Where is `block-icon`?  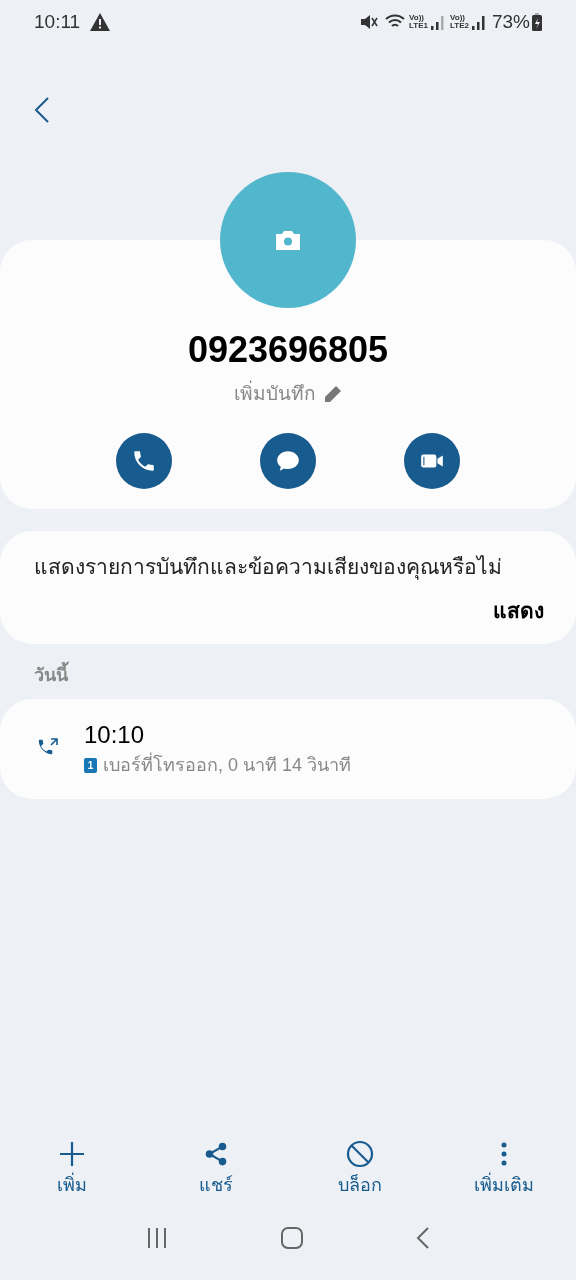
block-icon is located at coordinates (360, 1153).